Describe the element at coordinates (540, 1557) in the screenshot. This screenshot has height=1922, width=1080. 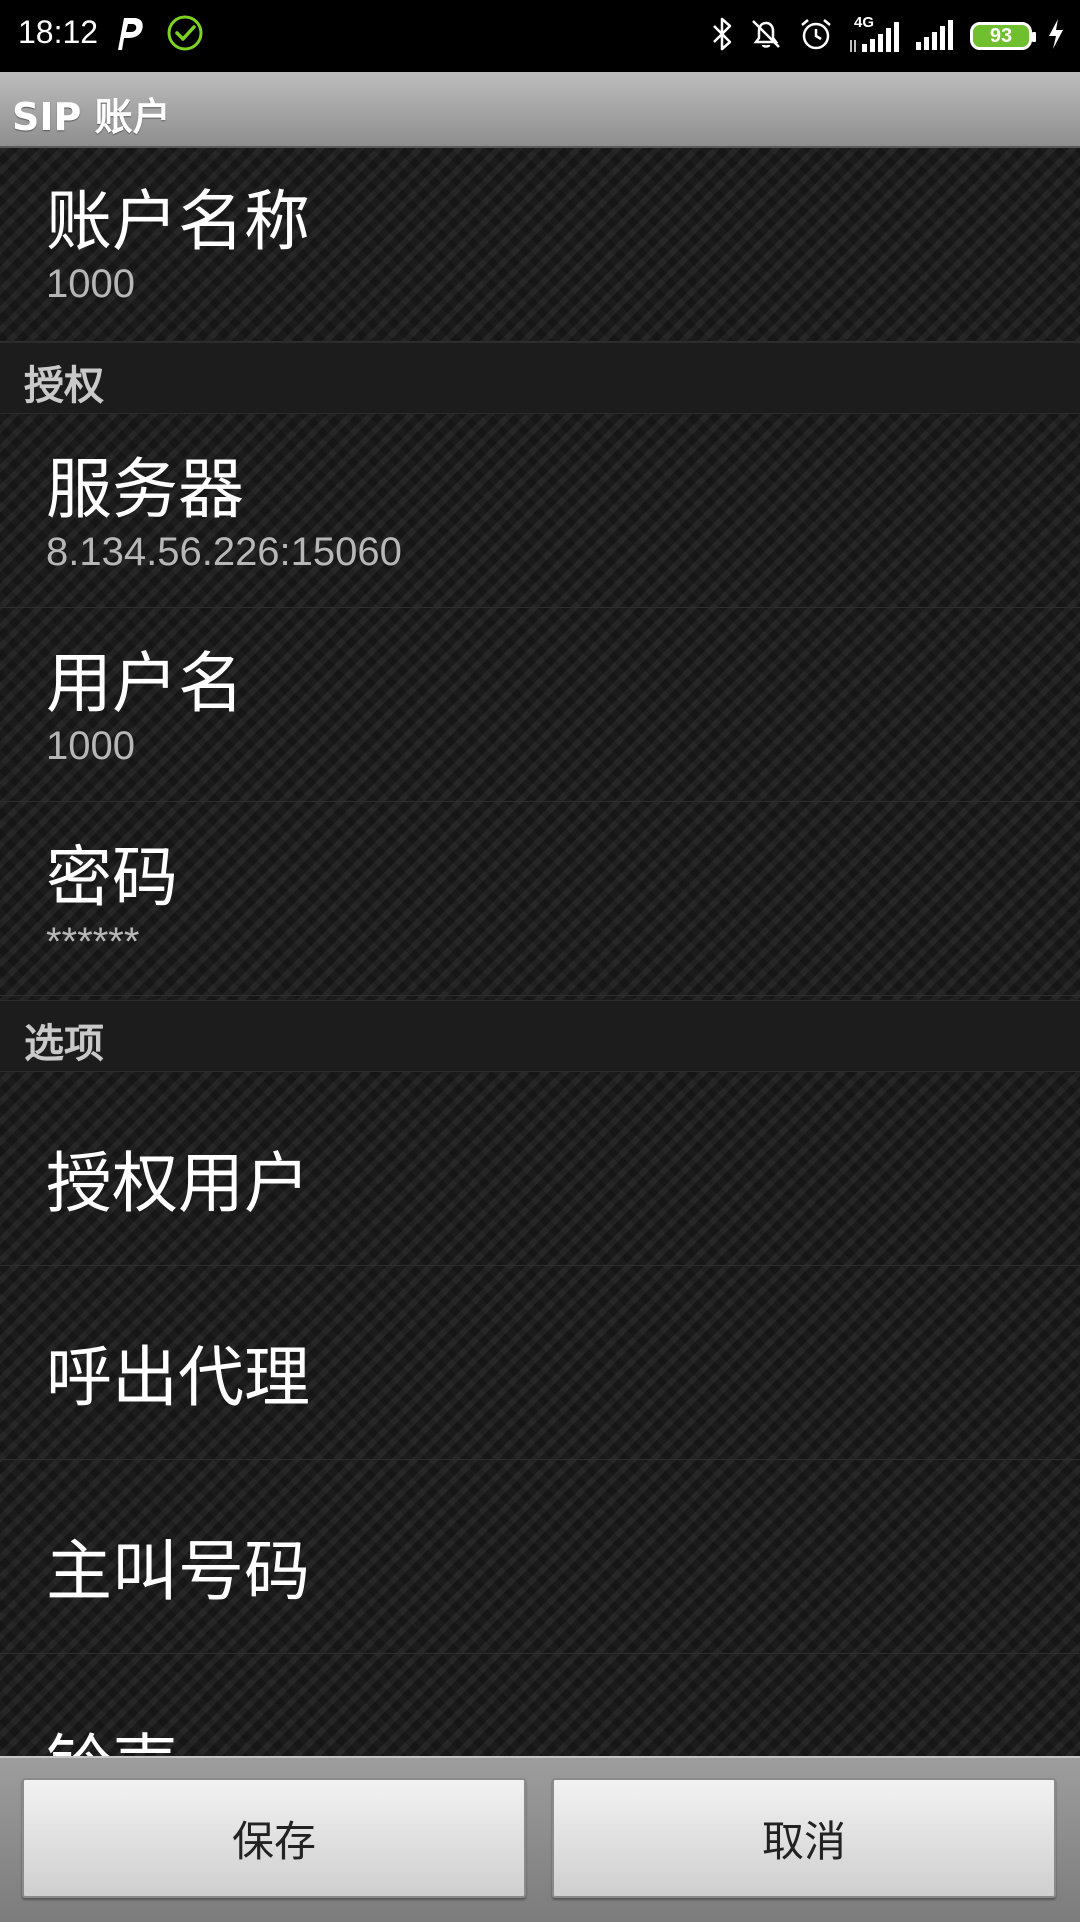
I see `pref-caller-number: 主叫号码` at that location.